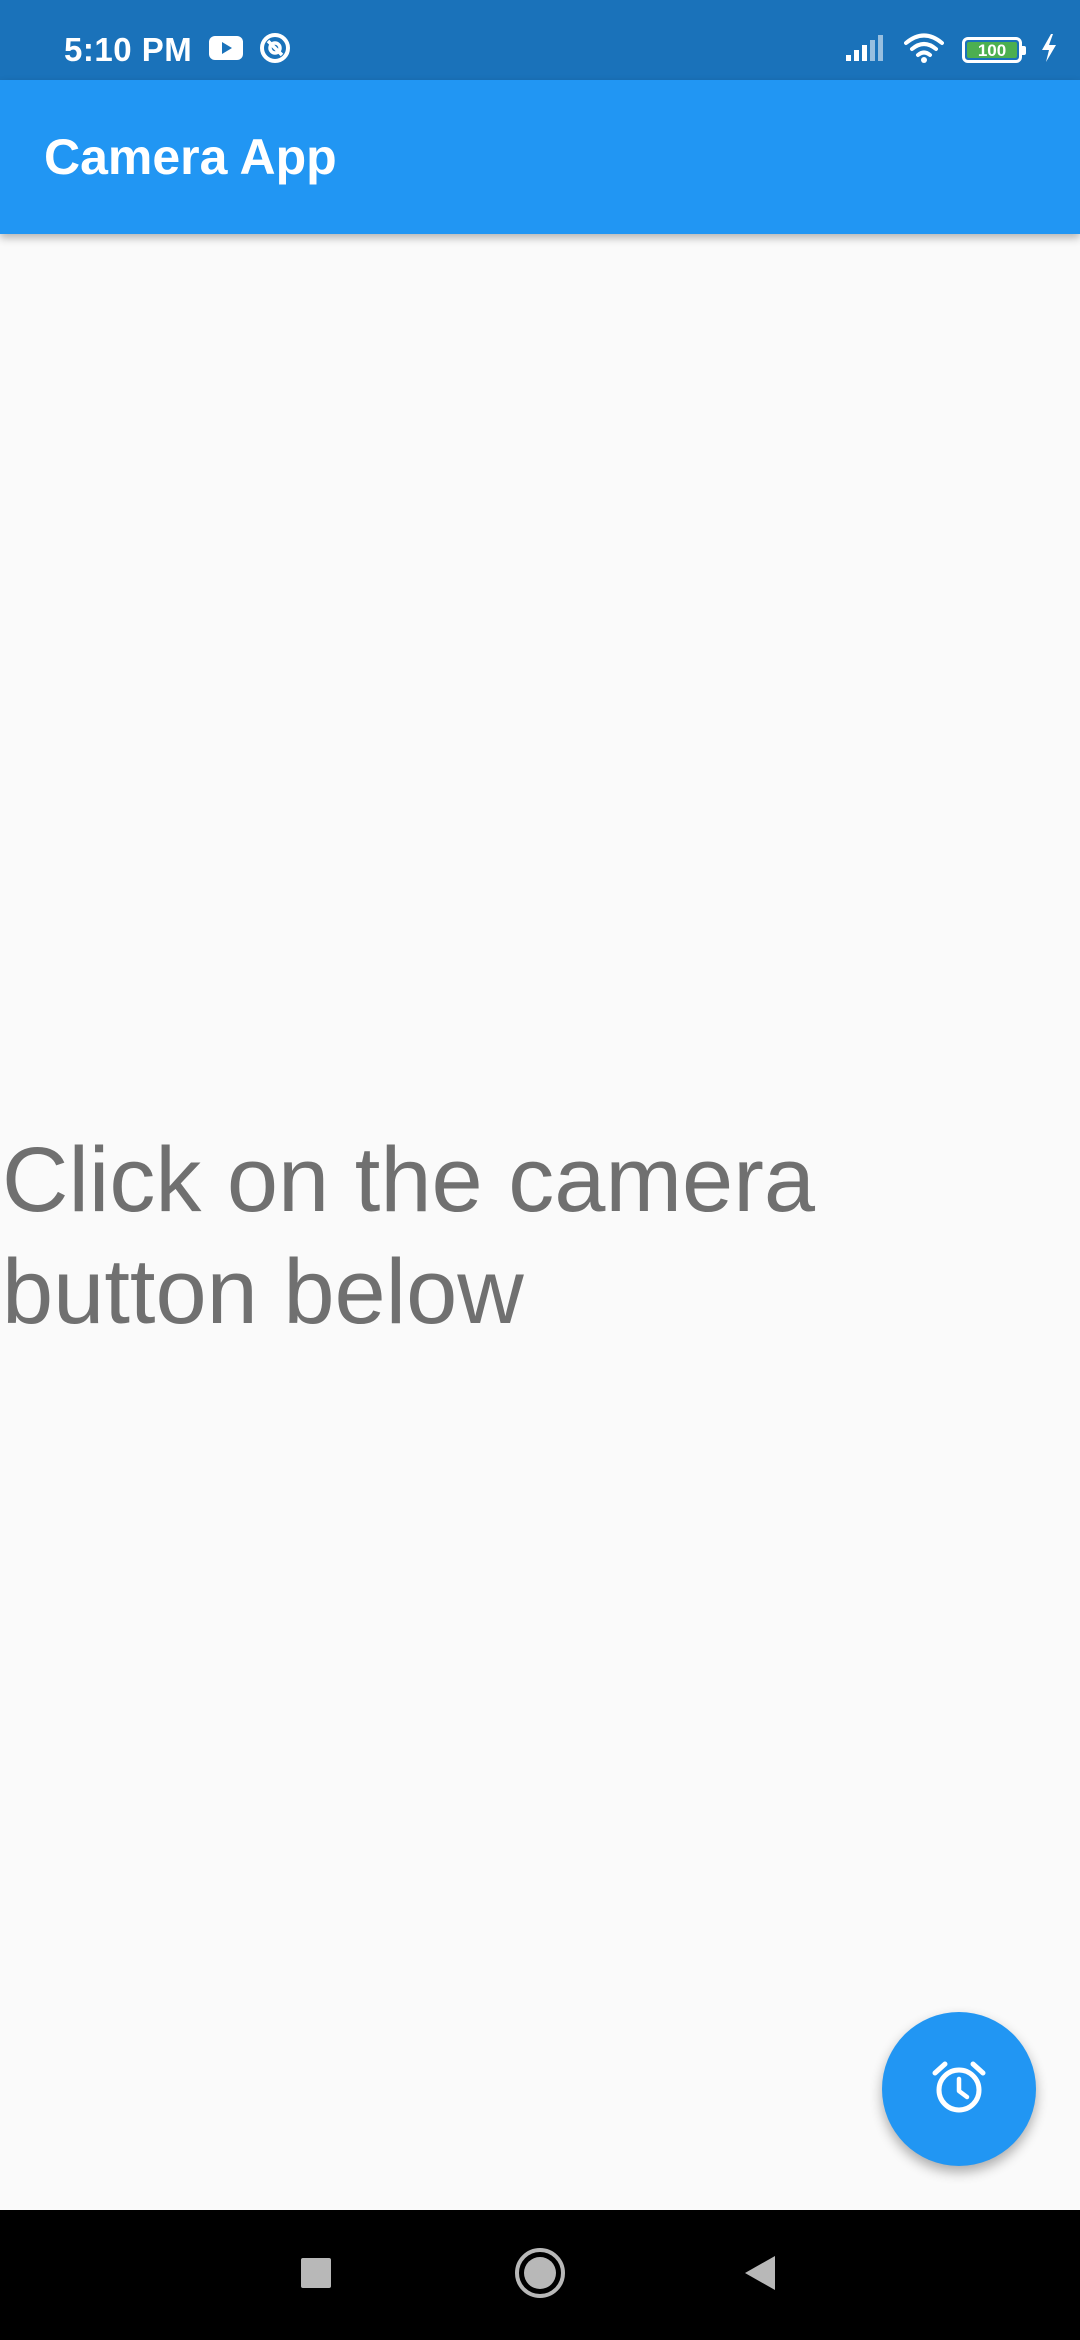  I want to click on instruction-text: Click on the camera button below, so click(408, 1236).